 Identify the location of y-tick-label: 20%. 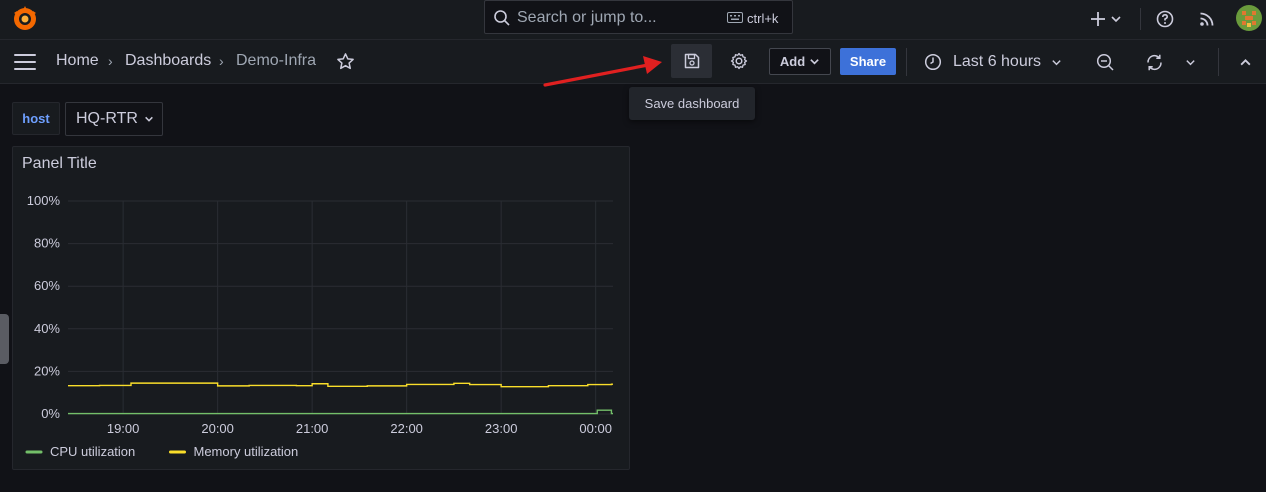
(47, 370).